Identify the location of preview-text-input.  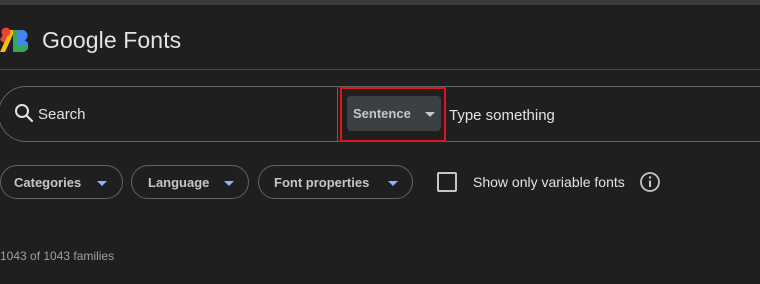
(594, 115).